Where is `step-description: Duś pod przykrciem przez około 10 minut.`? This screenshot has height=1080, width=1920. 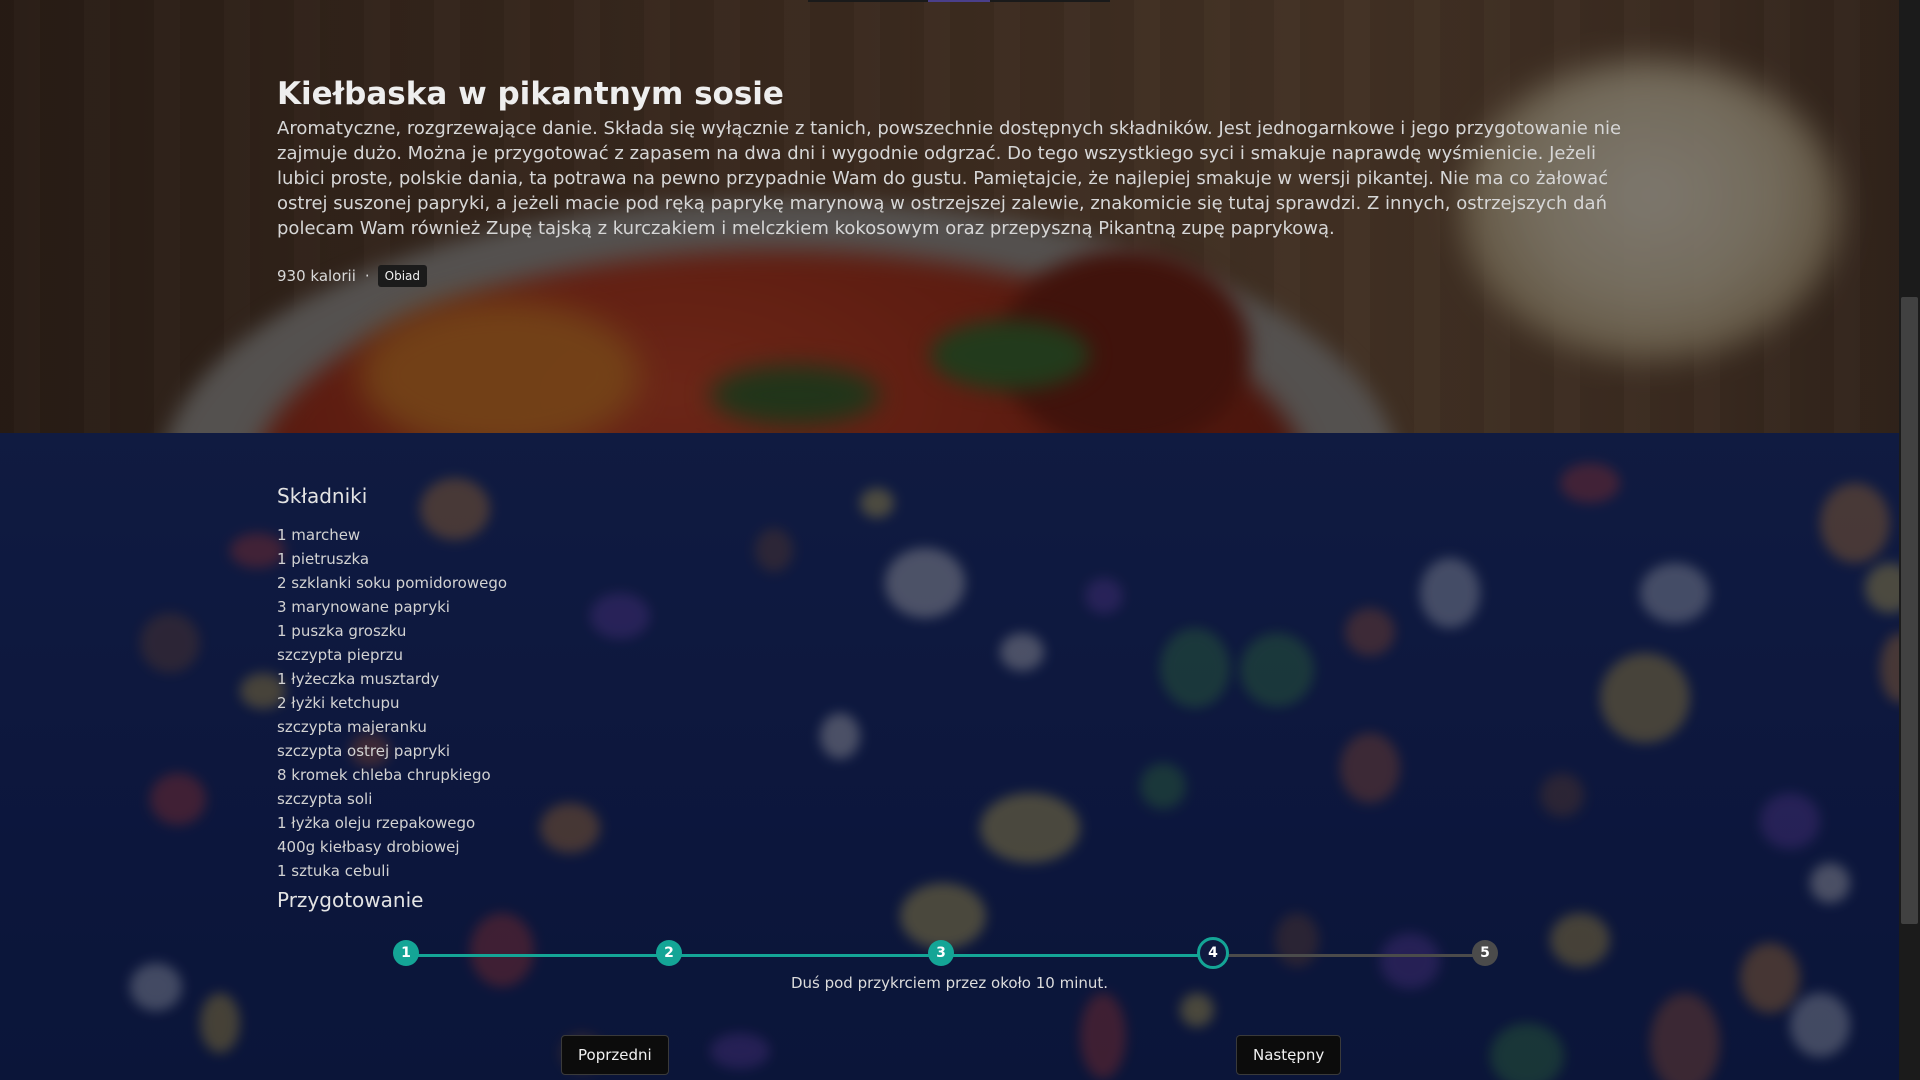
step-description: Duś pod przykrciem przez około 10 minut. is located at coordinates (949, 983).